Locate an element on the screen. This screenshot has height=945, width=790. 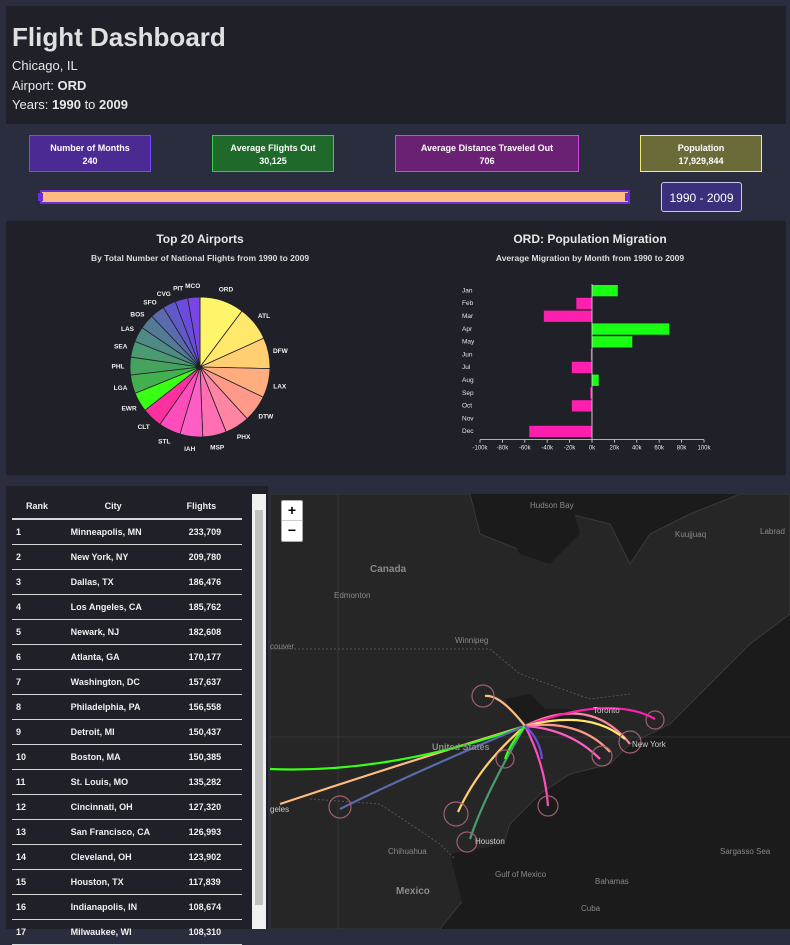
cell-rank: 17 is located at coordinates (36, 932).